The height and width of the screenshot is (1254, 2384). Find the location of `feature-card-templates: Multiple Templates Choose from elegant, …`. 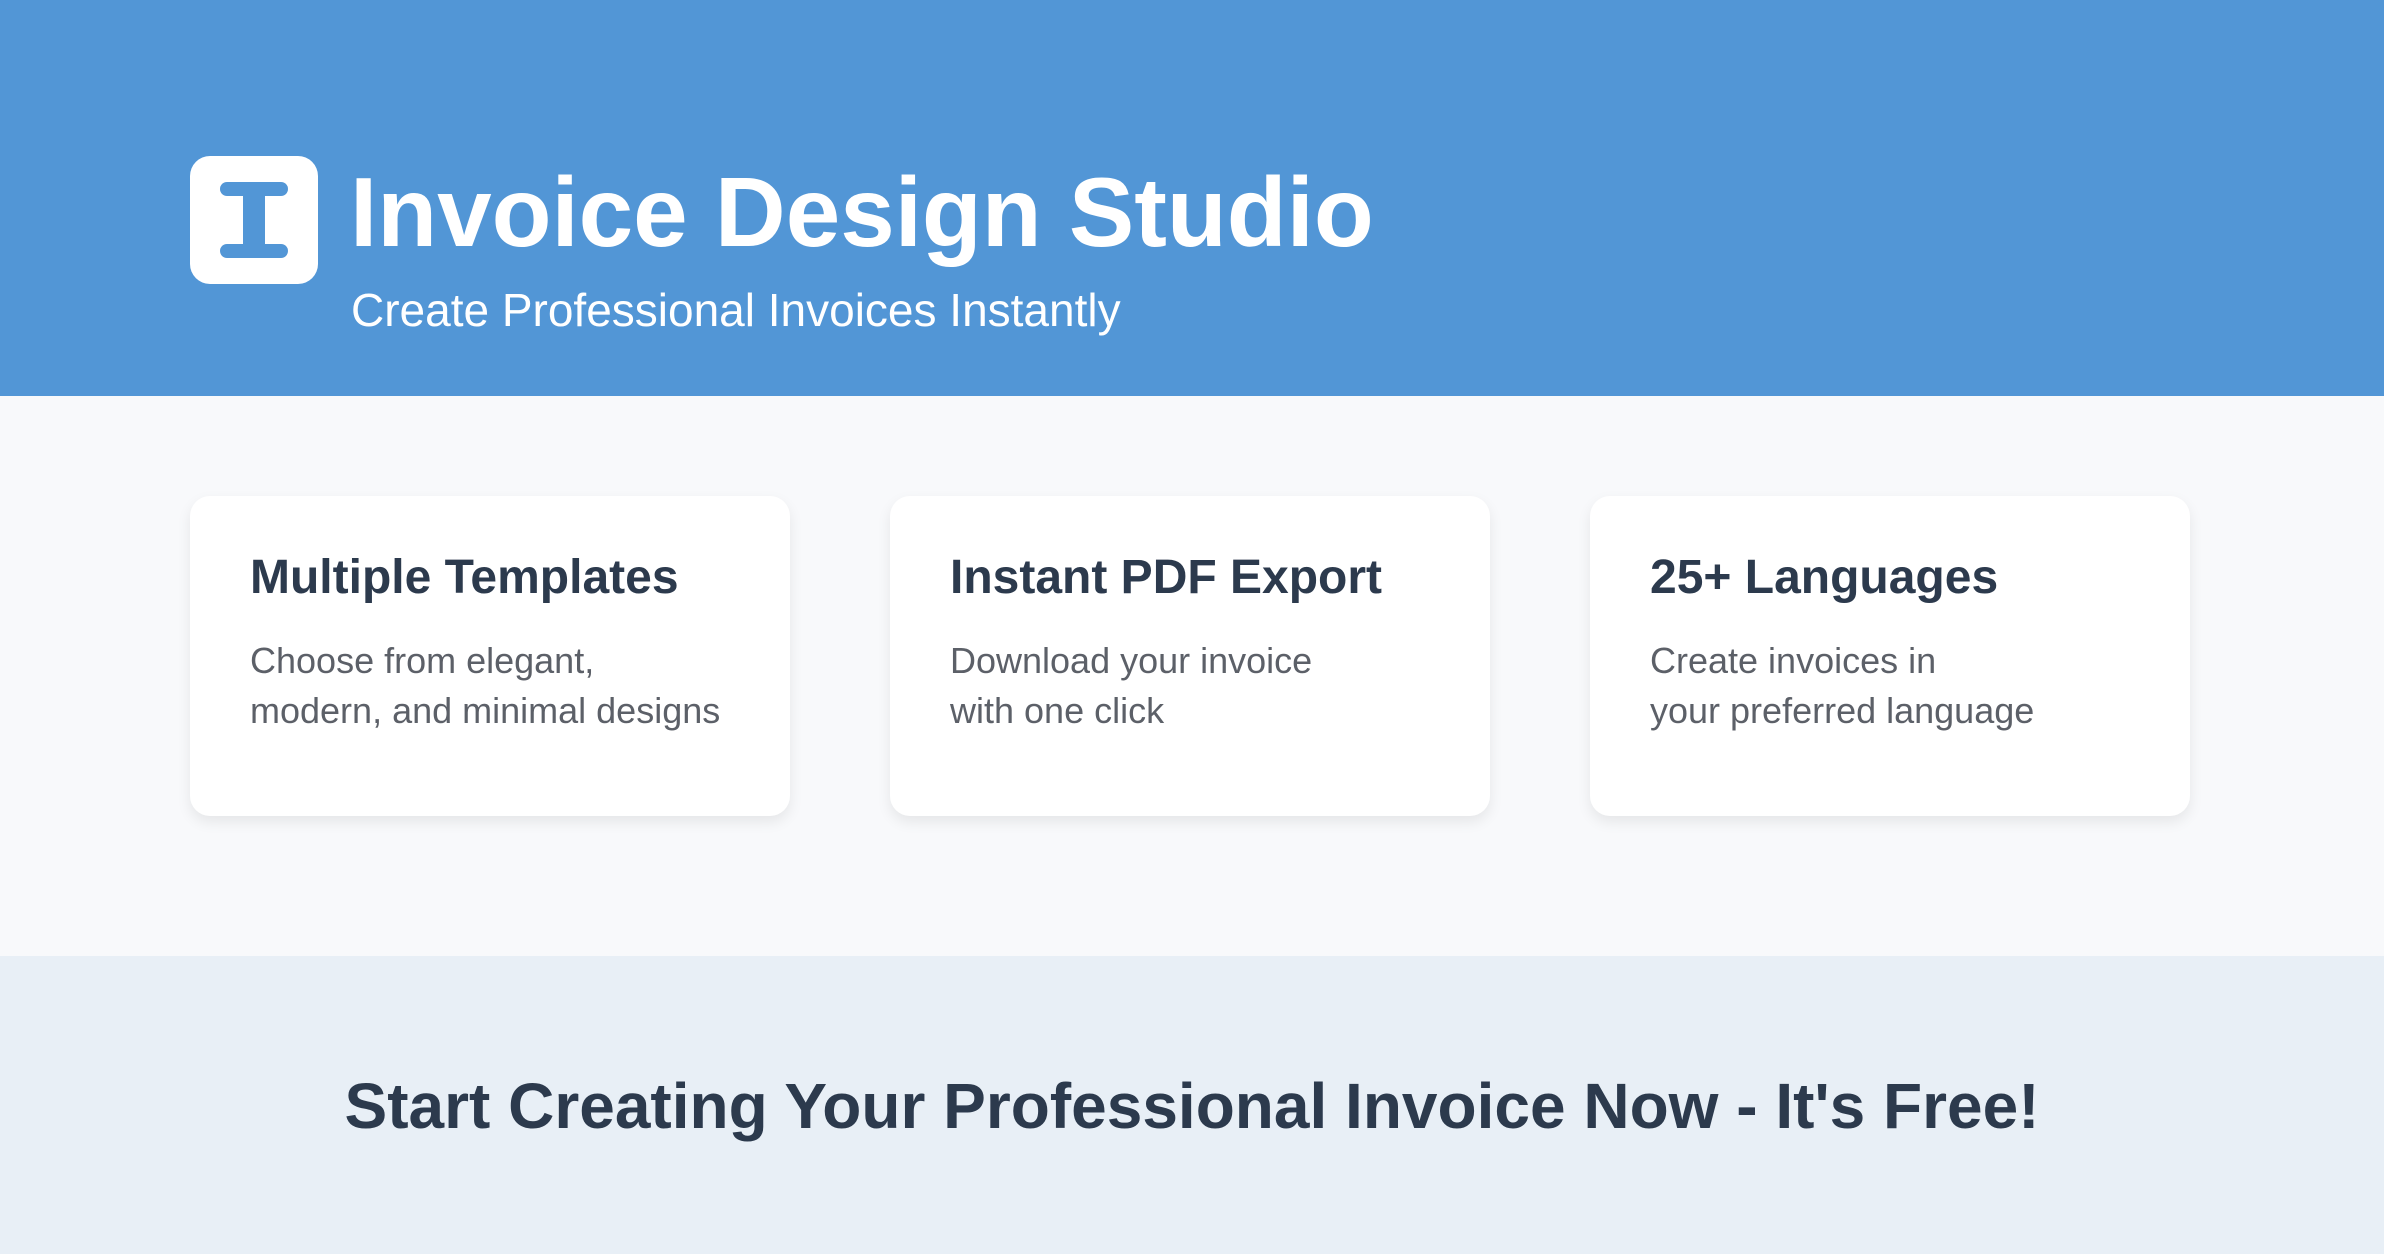

feature-card-templates: Multiple Templates Choose from elegant, … is located at coordinates (490, 656).